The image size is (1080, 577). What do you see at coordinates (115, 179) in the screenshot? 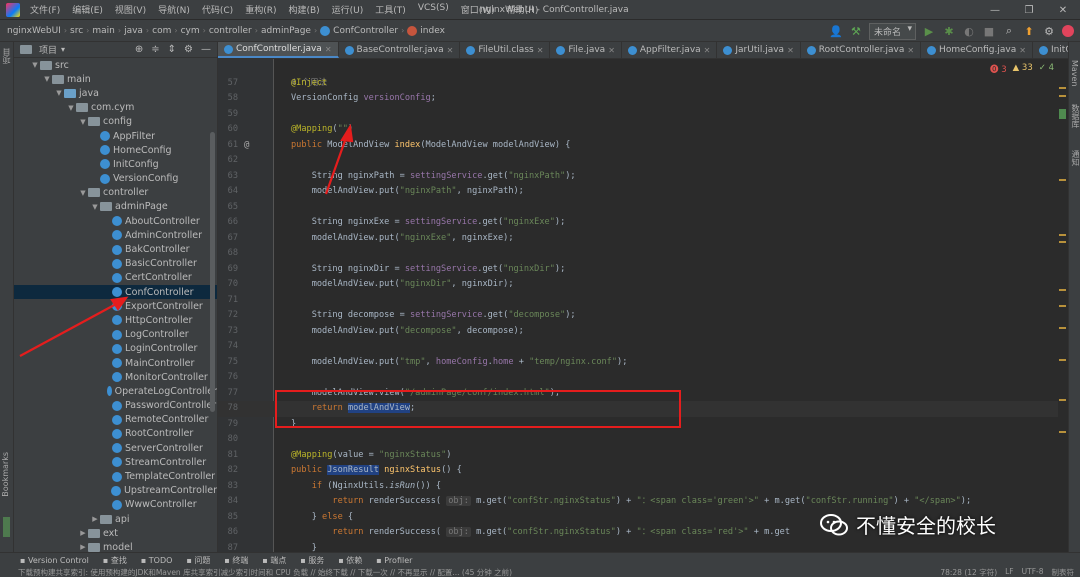
I see `tree-item: VersionConfig` at bounding box center [115, 179].